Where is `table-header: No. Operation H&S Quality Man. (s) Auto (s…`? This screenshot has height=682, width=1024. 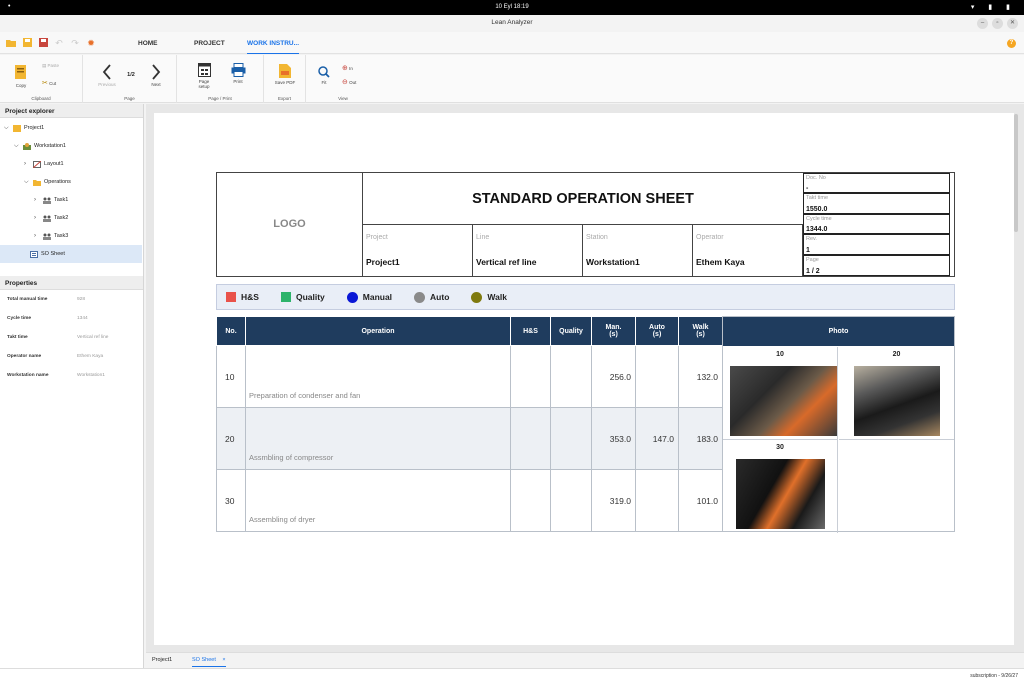
table-header: No. Operation H&S Quality Man. (s) Auto (s… is located at coordinates (469, 331).